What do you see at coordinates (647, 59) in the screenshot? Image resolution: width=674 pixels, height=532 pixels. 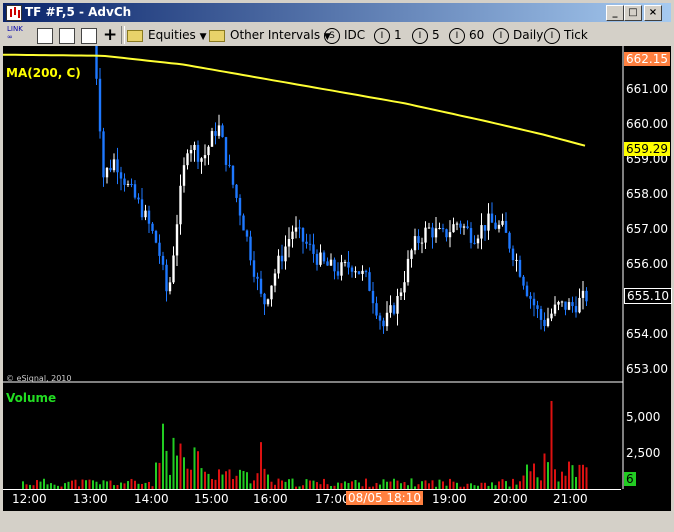 I see `current-price-marker: 662.15` at bounding box center [647, 59].